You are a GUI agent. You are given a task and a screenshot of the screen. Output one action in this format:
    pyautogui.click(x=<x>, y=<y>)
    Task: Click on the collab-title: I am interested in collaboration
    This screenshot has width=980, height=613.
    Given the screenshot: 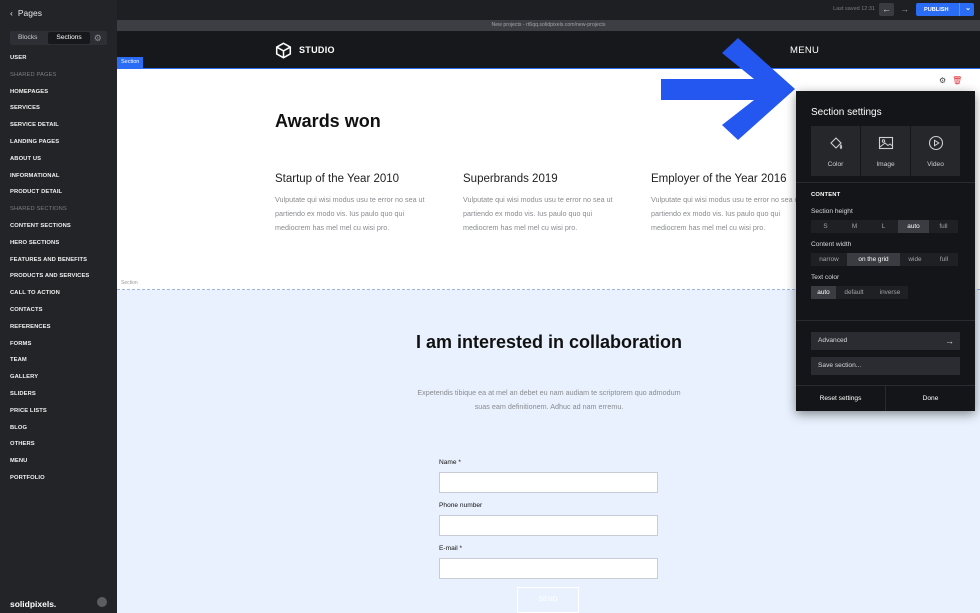 What is the action you would take?
    pyautogui.click(x=549, y=342)
    